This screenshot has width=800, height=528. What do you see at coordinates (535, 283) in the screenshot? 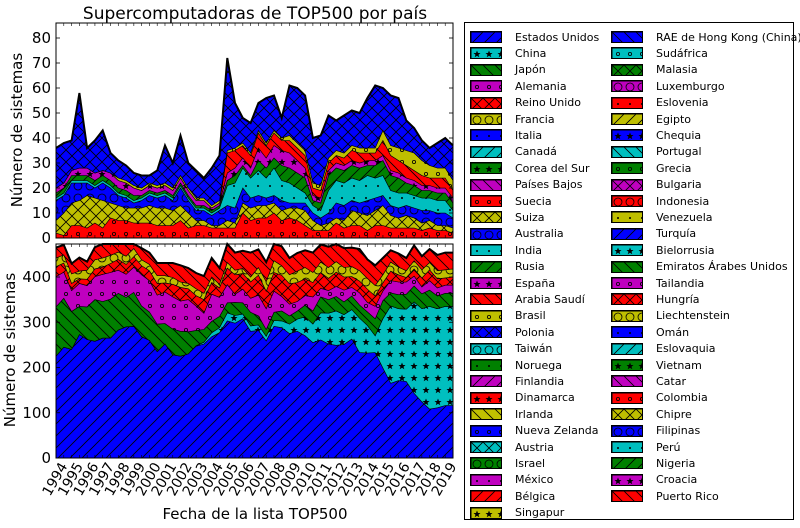
I see `legend-label: España` at bounding box center [535, 283].